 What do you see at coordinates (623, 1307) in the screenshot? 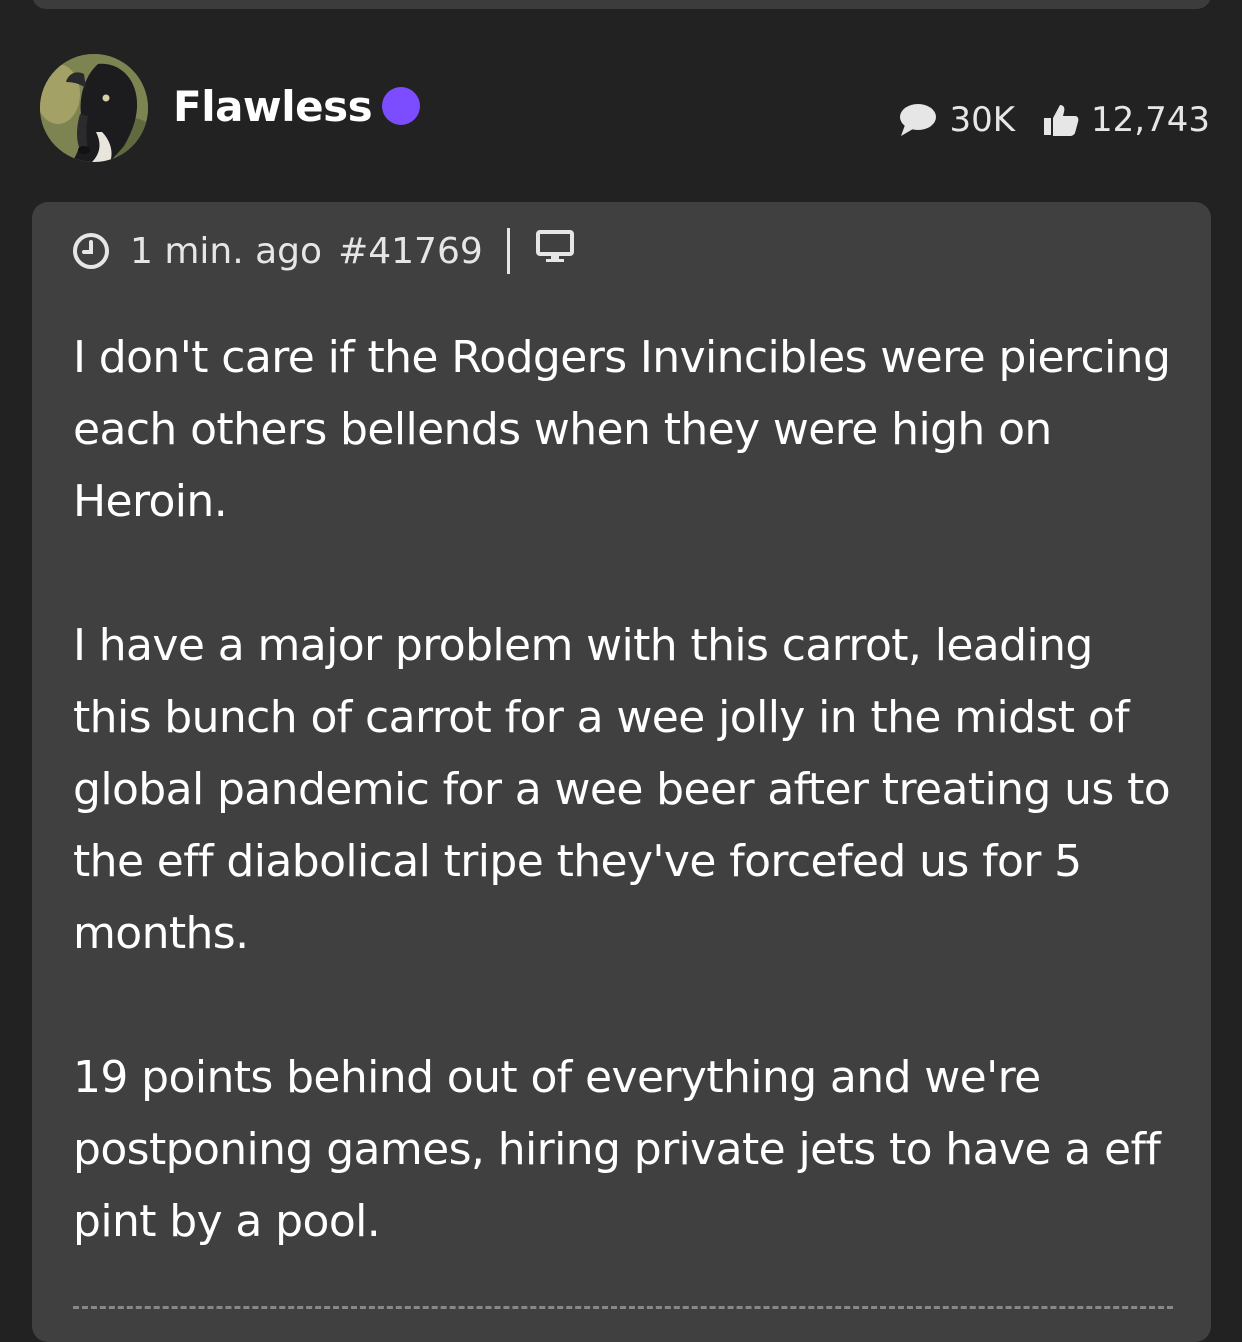
I see `signature-divider` at bounding box center [623, 1307].